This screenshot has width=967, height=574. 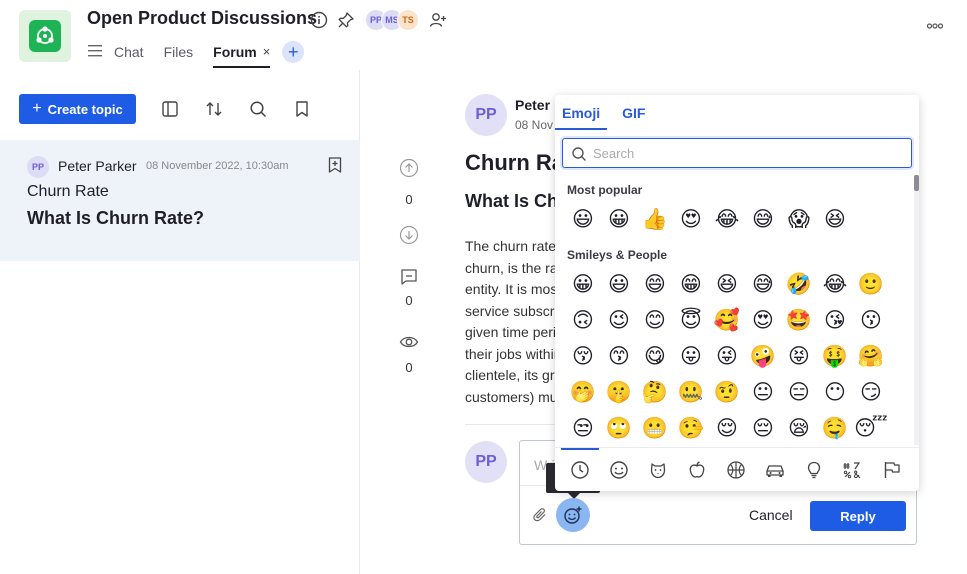 What do you see at coordinates (633, 112) in the screenshot?
I see `tab-gif: GIF` at bounding box center [633, 112].